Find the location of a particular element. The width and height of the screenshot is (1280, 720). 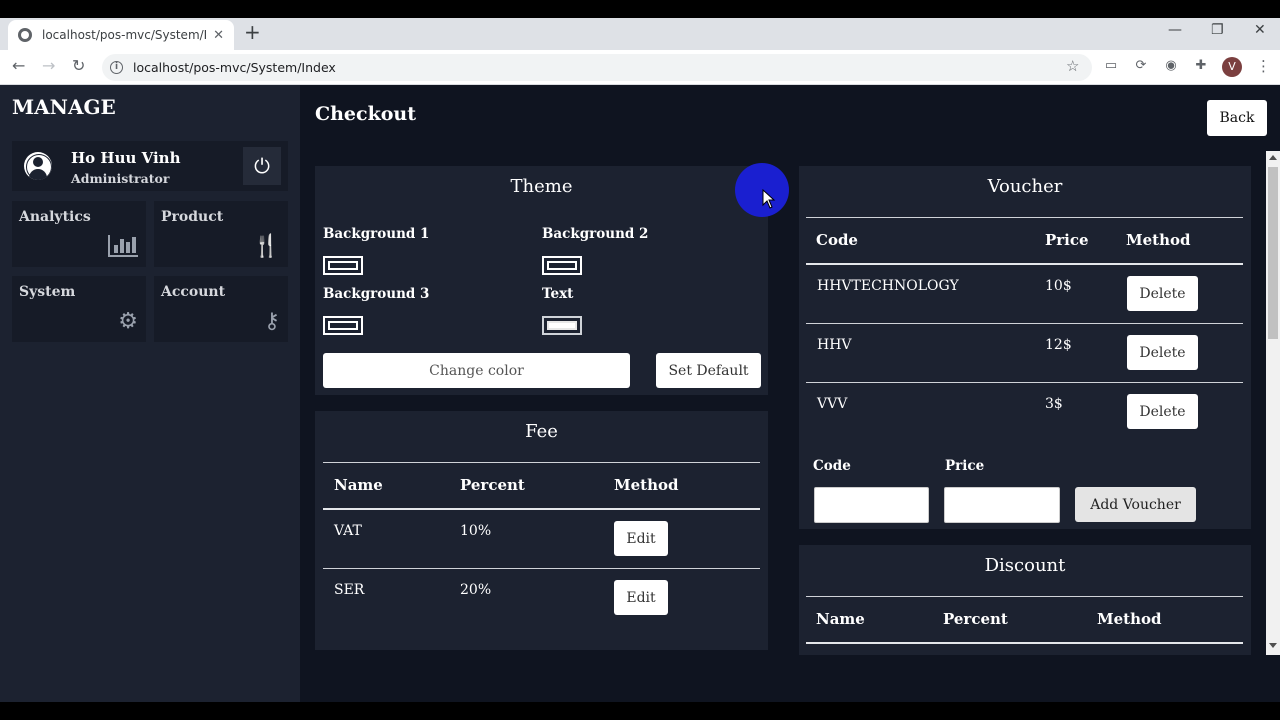

page-scrollbar is located at coordinates (1273, 403).